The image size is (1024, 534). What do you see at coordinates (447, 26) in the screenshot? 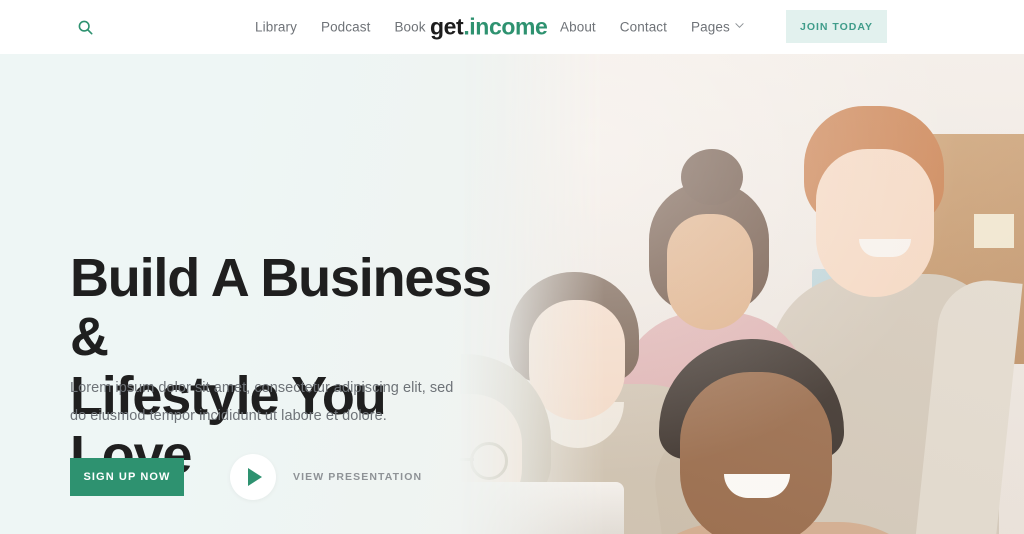
I see `logo-text-primary: get` at bounding box center [447, 26].